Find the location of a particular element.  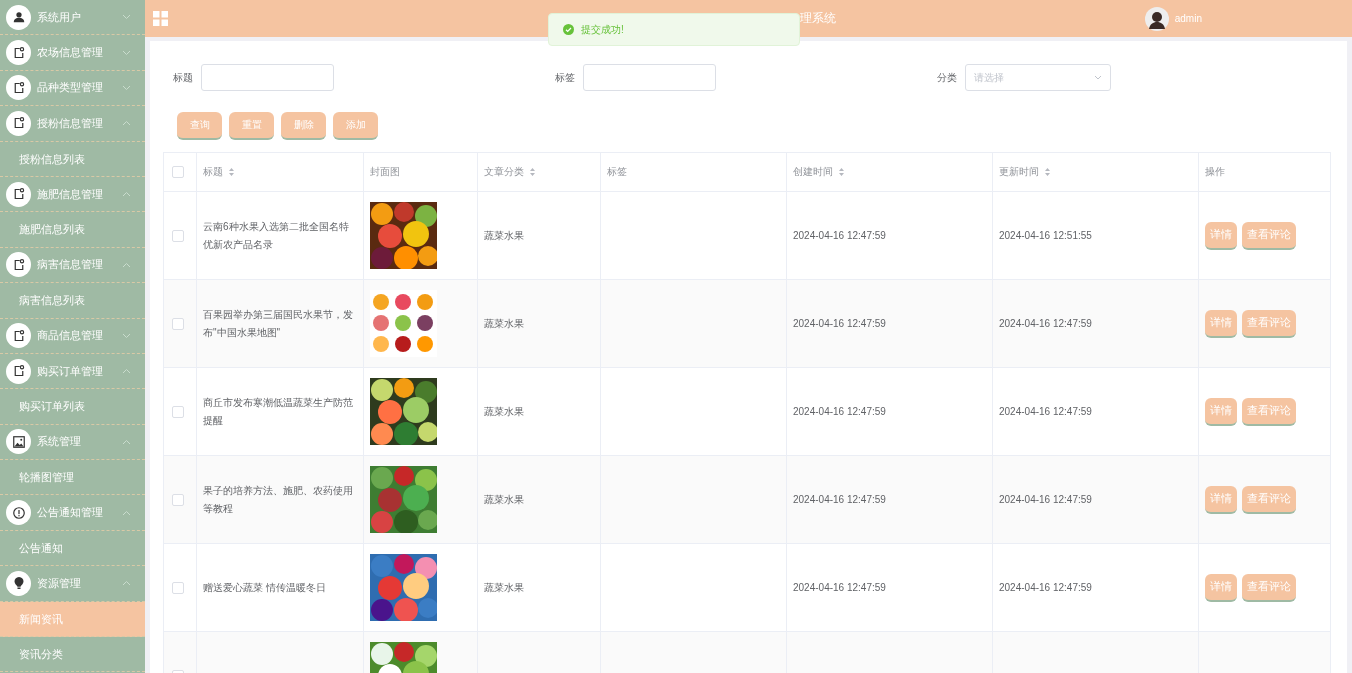

column-header: 标题 is located at coordinates (213, 172).